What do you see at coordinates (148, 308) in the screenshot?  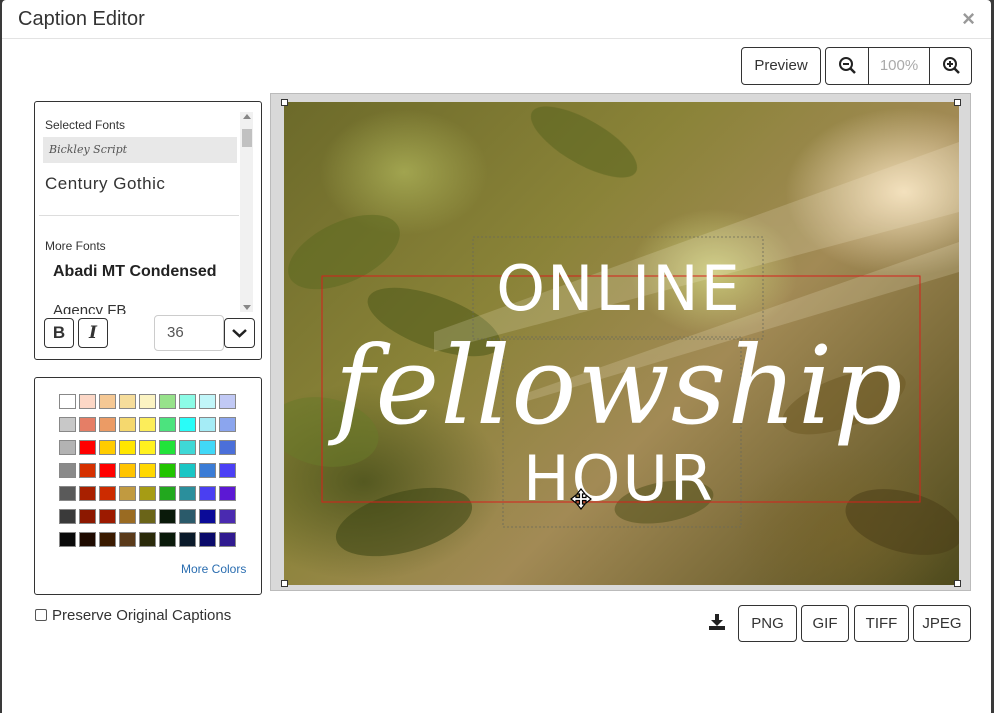 I see `font-item: Agency FB` at bounding box center [148, 308].